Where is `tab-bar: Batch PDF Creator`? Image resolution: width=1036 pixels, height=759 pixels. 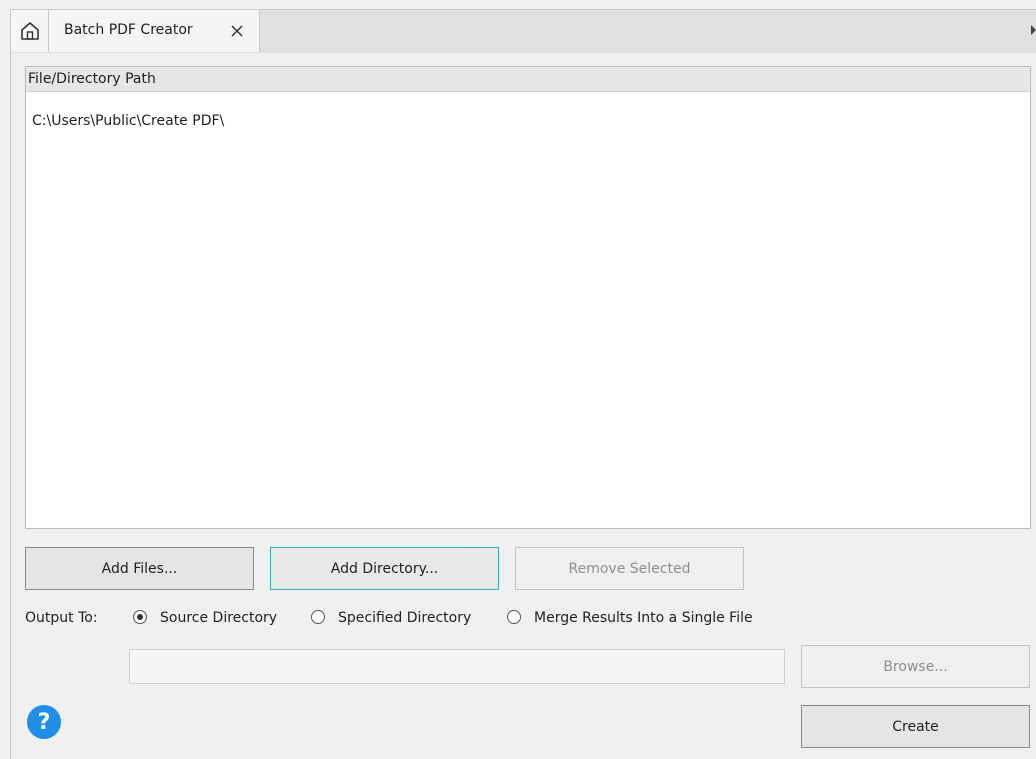
tab-bar: Batch PDF Creator is located at coordinates (518, 26).